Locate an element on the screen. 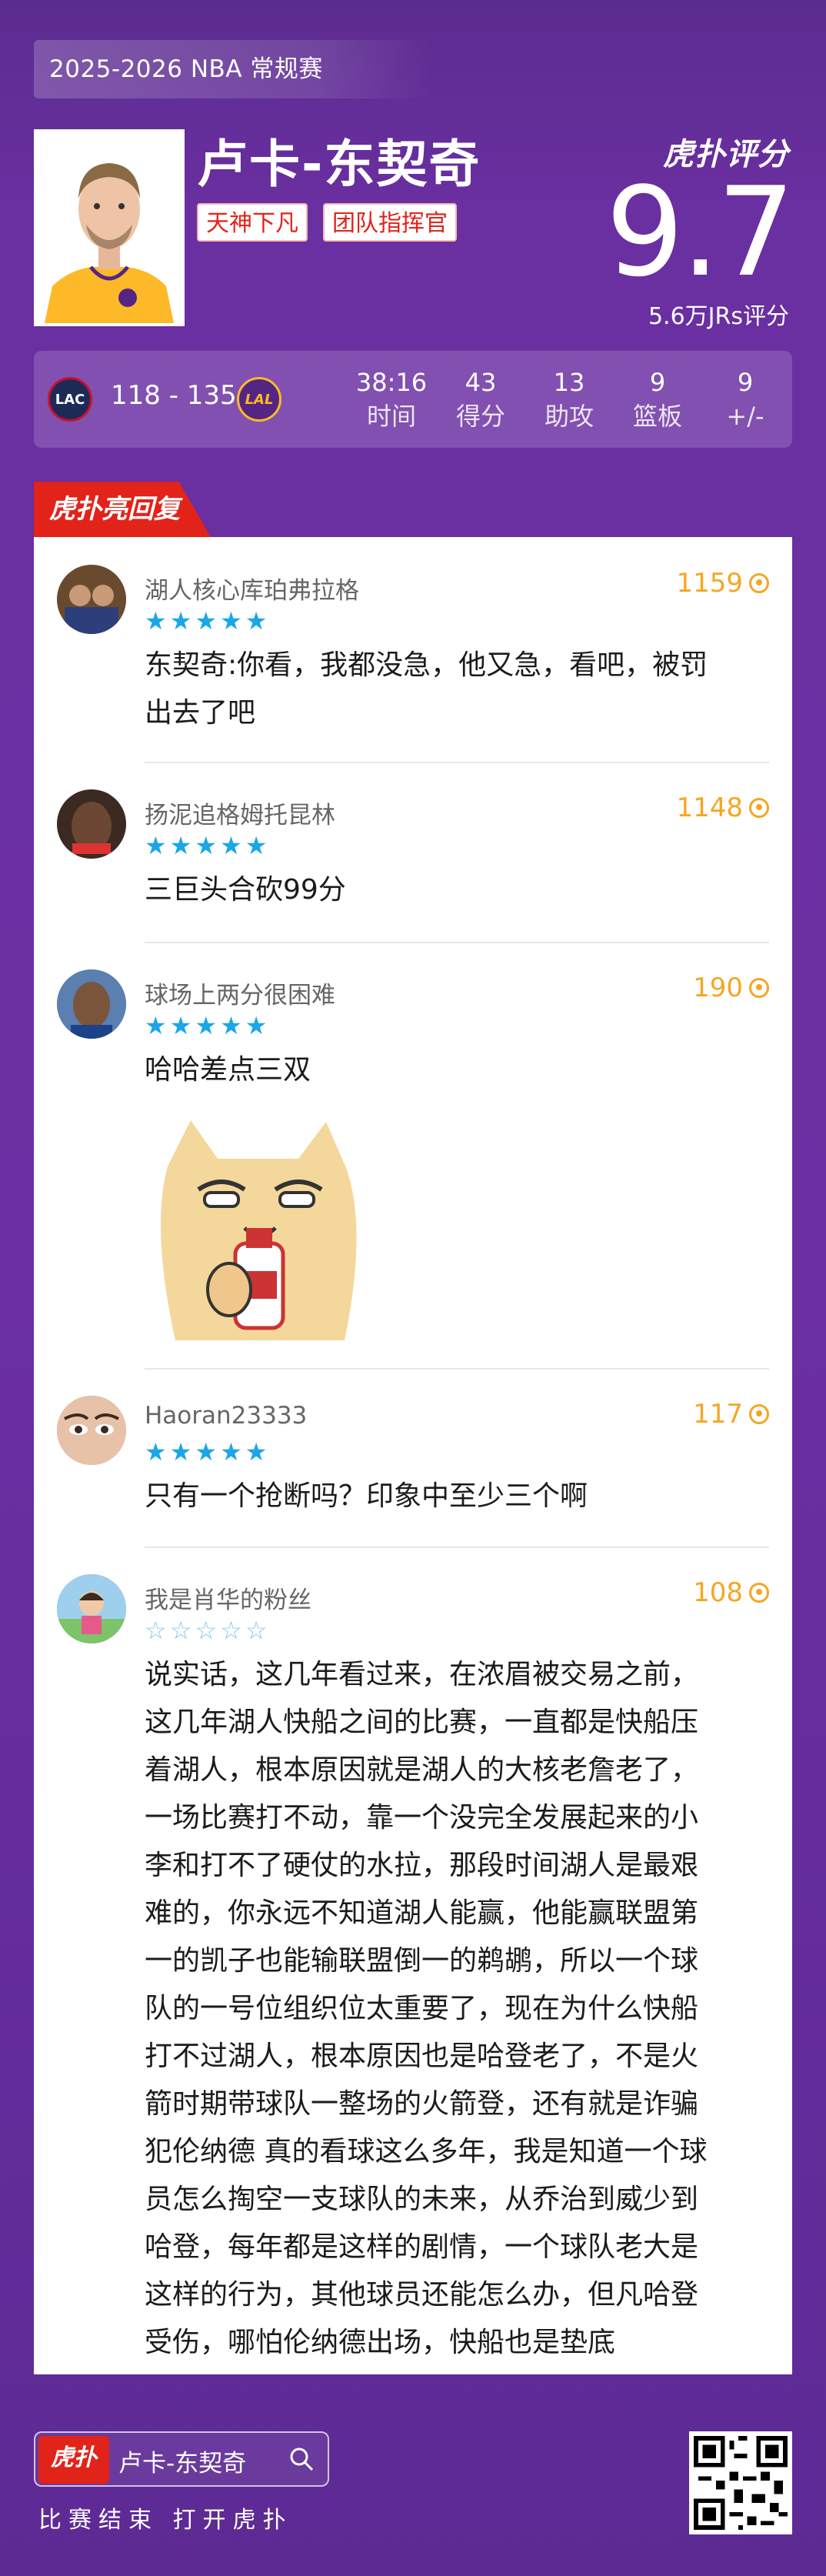 The height and width of the screenshot is (2576, 826). commenter-name: 扬泥追格姆托昆林 is located at coordinates (240, 813).